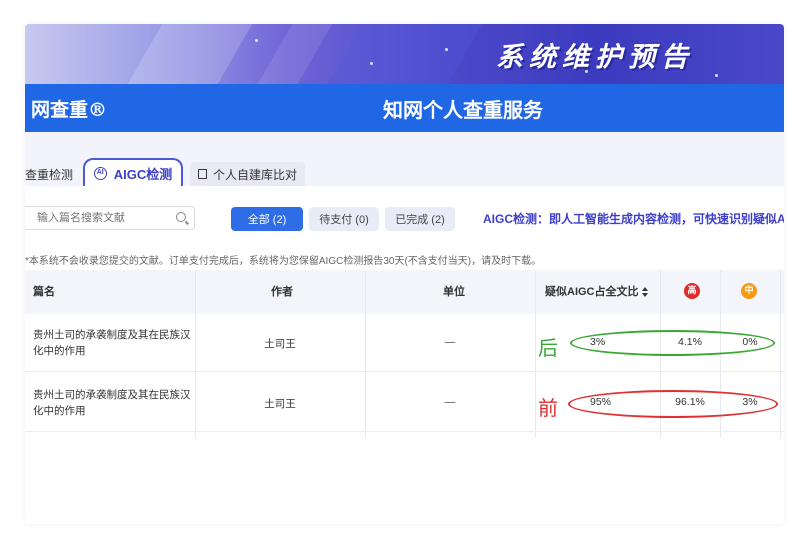  I want to click on column-unit: 单位, so click(454, 292).